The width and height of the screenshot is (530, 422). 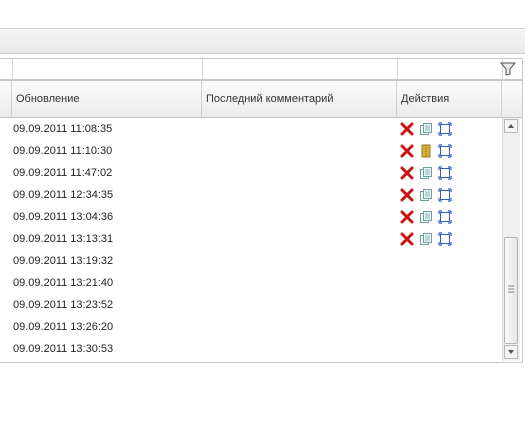 What do you see at coordinates (63, 261) in the screenshot?
I see `updated-cell: 09.09.2011 13:19:32` at bounding box center [63, 261].